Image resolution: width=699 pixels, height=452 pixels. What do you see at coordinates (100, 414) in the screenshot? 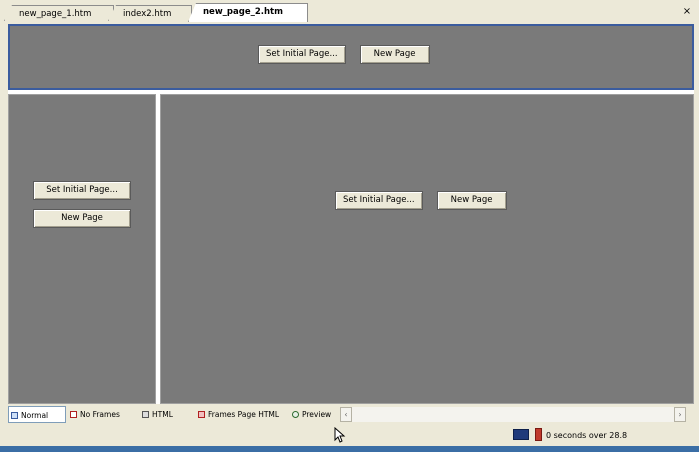
I see `view-tab-label: No Frames` at bounding box center [100, 414].